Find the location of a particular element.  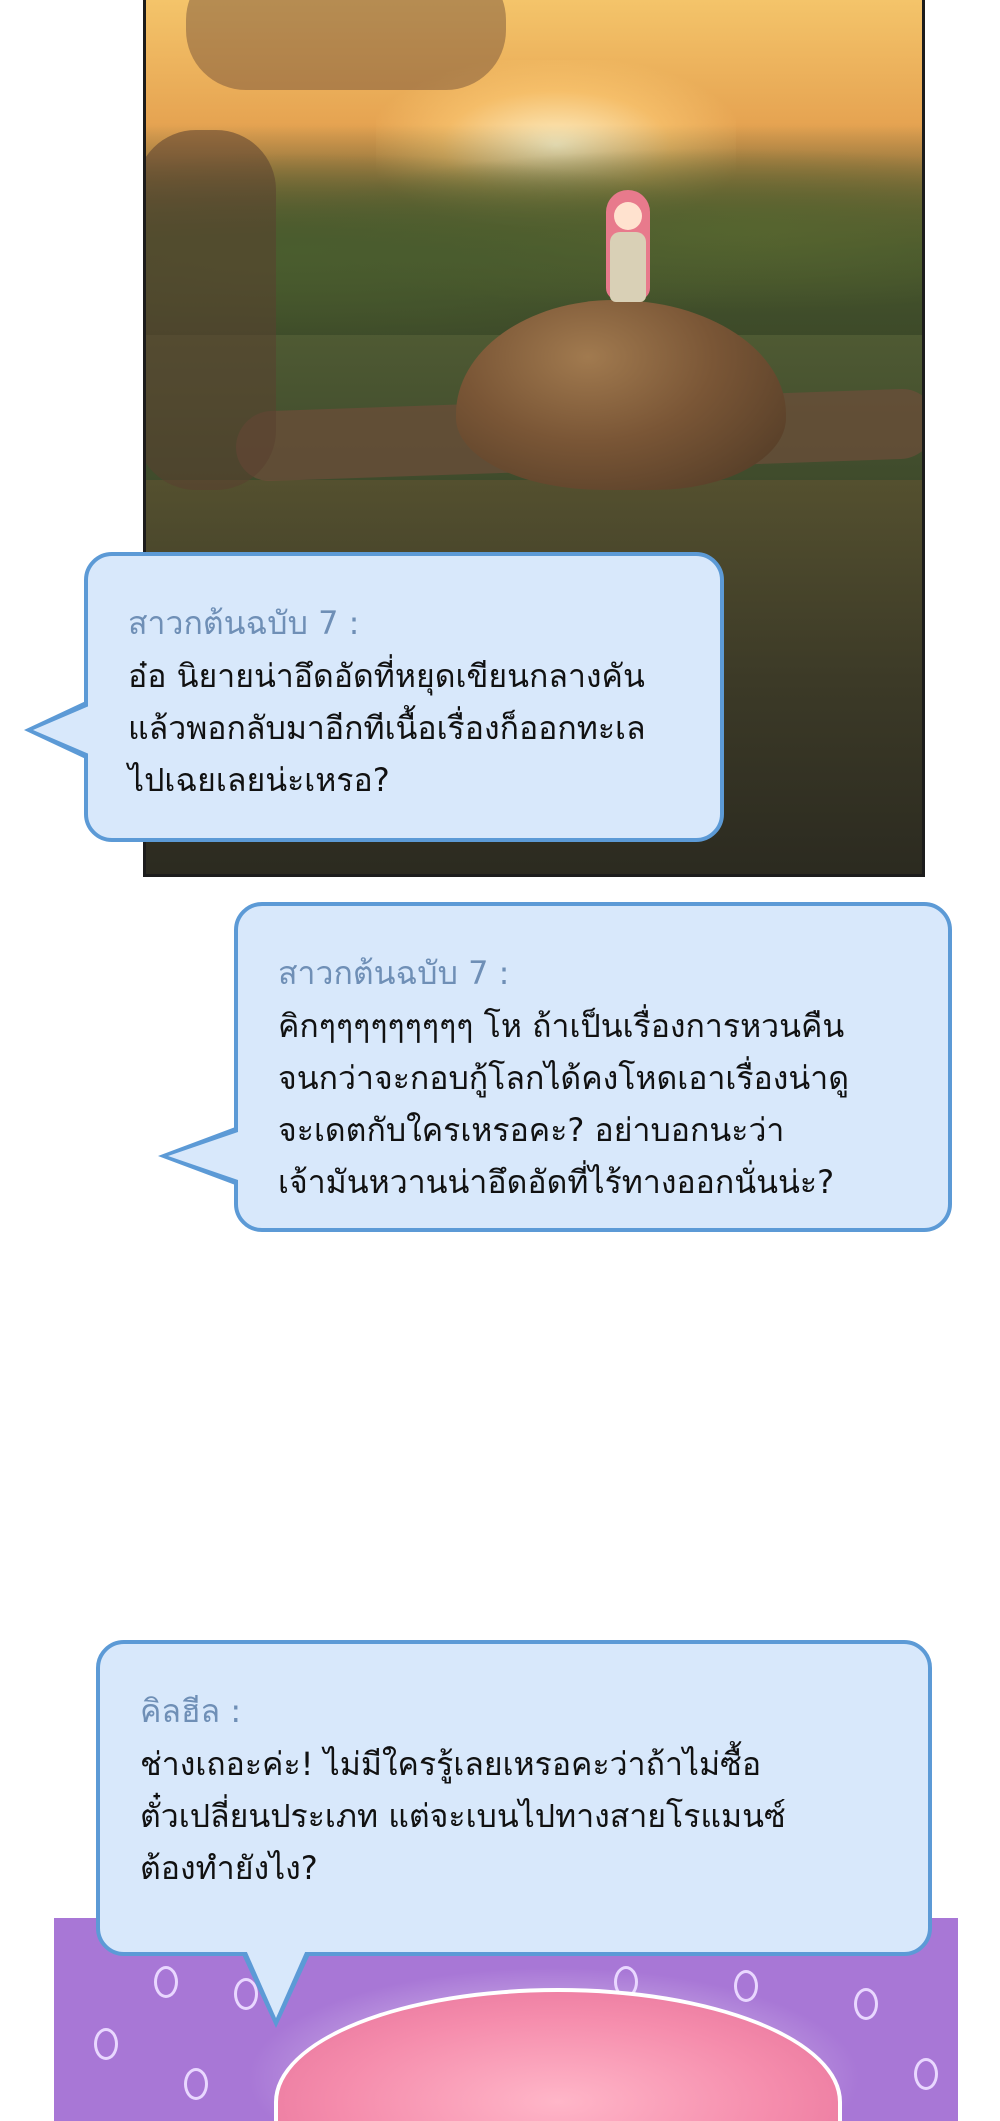

dialogue-line: เจ้ามันหวานน่าอึดอัดที่ไร้ทางออกนั่นน่ะ? is located at coordinates (556, 1182).